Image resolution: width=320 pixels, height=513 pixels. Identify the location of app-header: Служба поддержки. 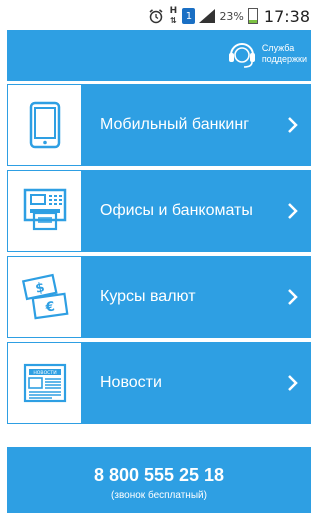
(159, 55).